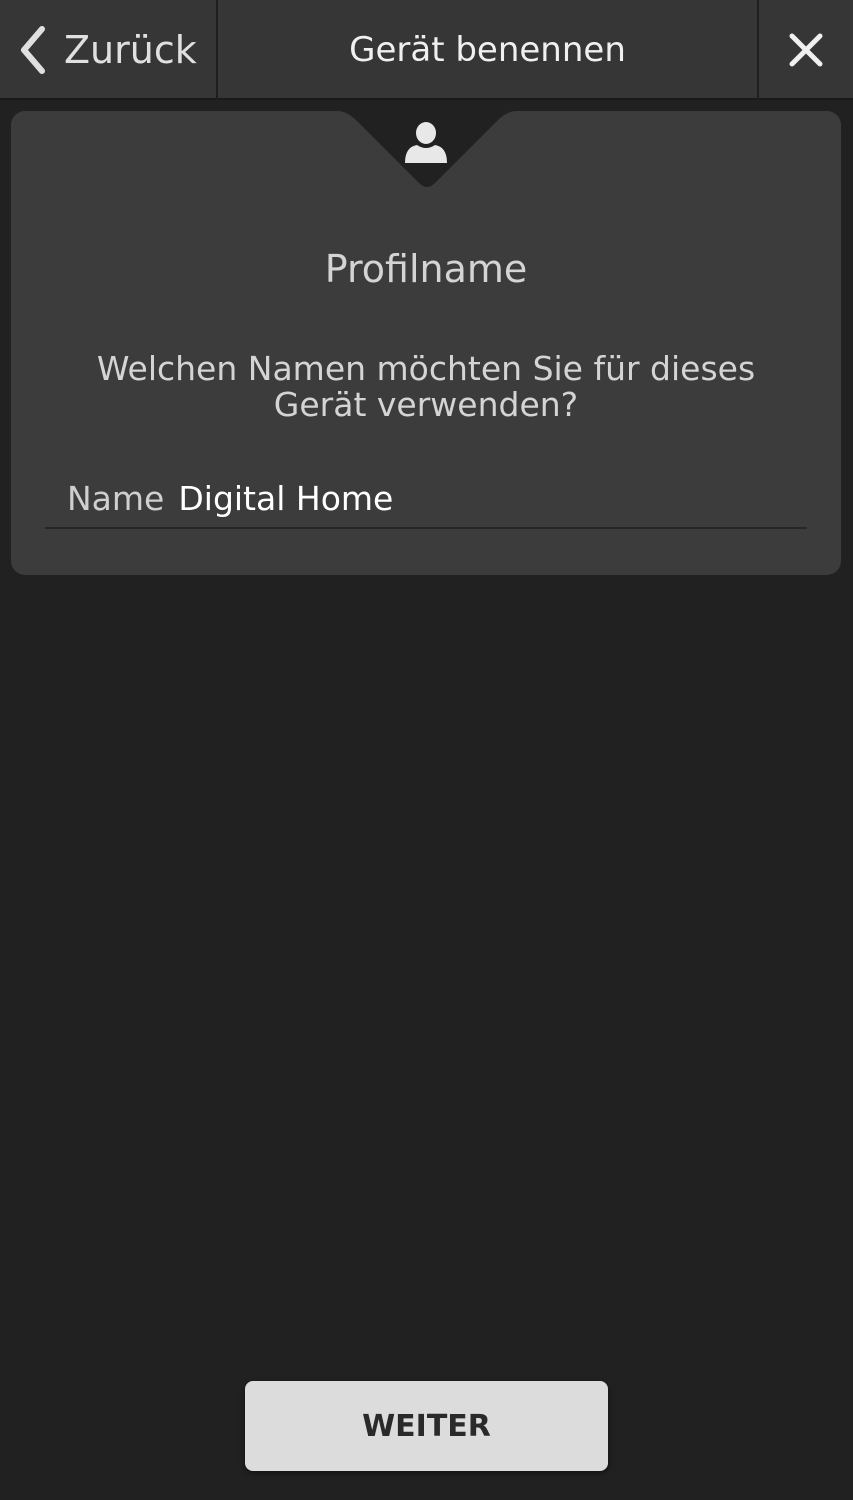 This screenshot has width=853, height=1500. Describe the element at coordinates (426, 1426) in the screenshot. I see `next-button: WEITER` at that location.